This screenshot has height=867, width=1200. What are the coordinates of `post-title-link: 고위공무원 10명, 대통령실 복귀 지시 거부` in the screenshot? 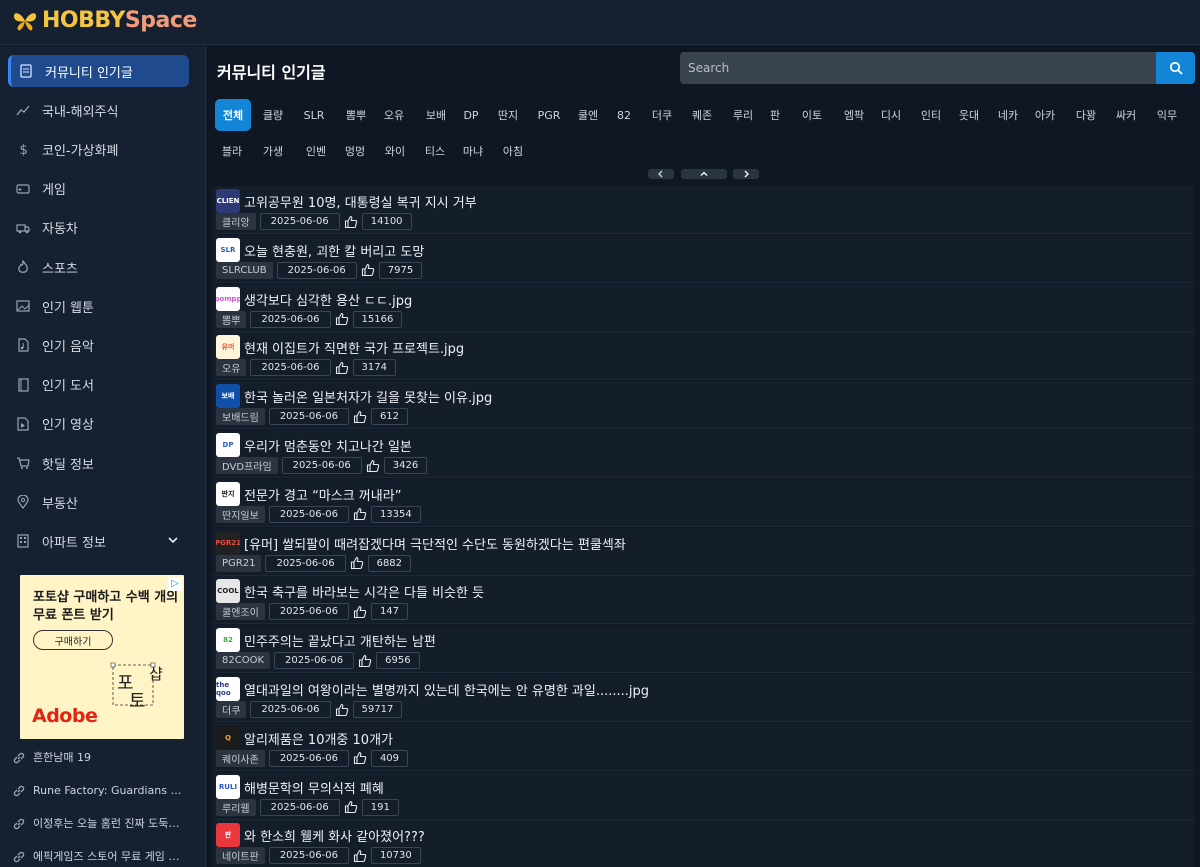 It's located at (360, 201).